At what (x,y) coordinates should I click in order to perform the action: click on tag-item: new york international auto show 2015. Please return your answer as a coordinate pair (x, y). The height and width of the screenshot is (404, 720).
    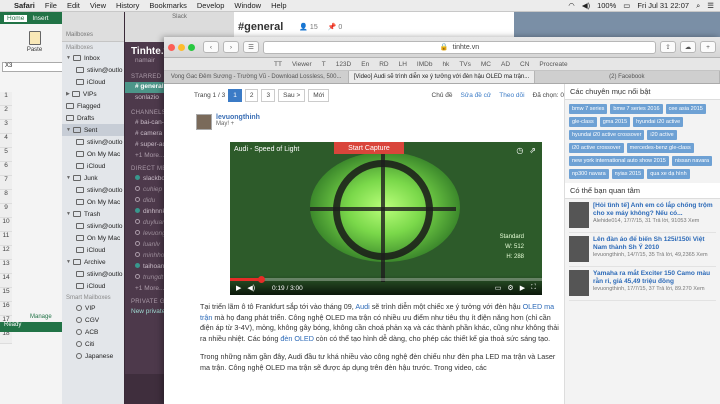
    Looking at the image, I should click on (619, 161).